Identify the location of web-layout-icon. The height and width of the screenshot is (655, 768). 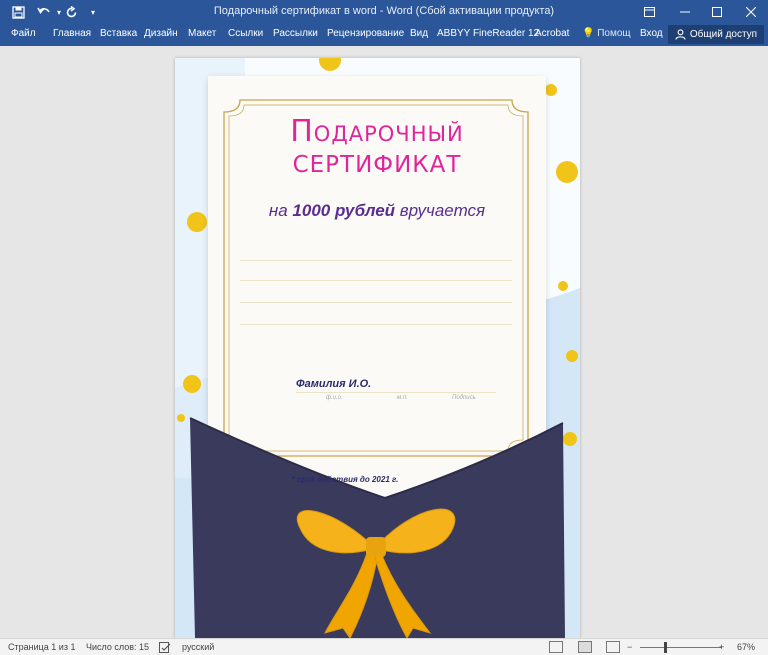
(613, 647).